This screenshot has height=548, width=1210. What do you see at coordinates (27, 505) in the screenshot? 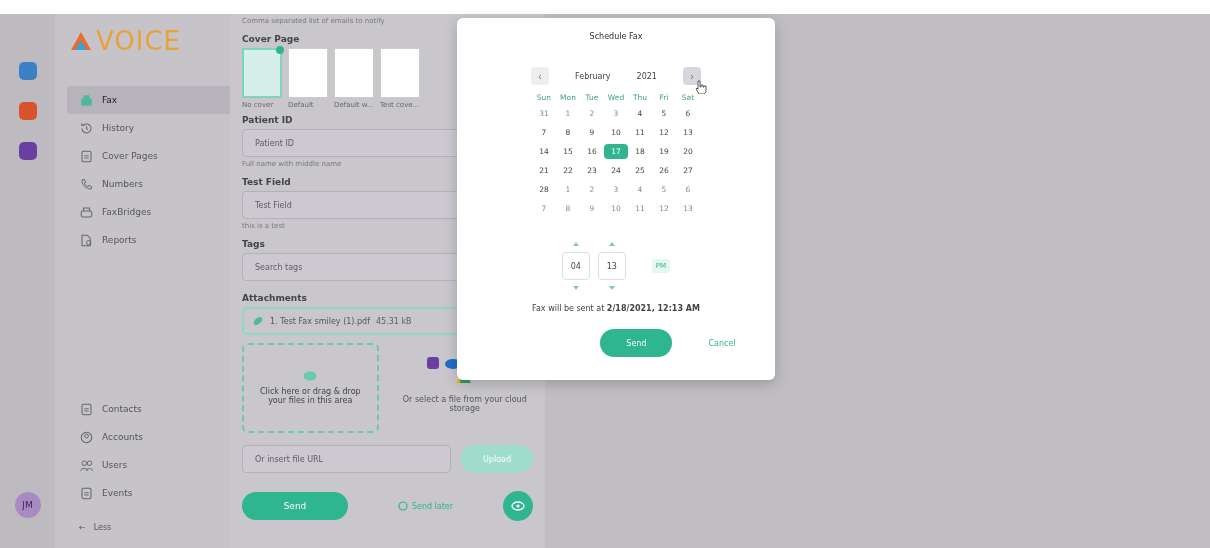
I see `user-avatar: JM` at bounding box center [27, 505].